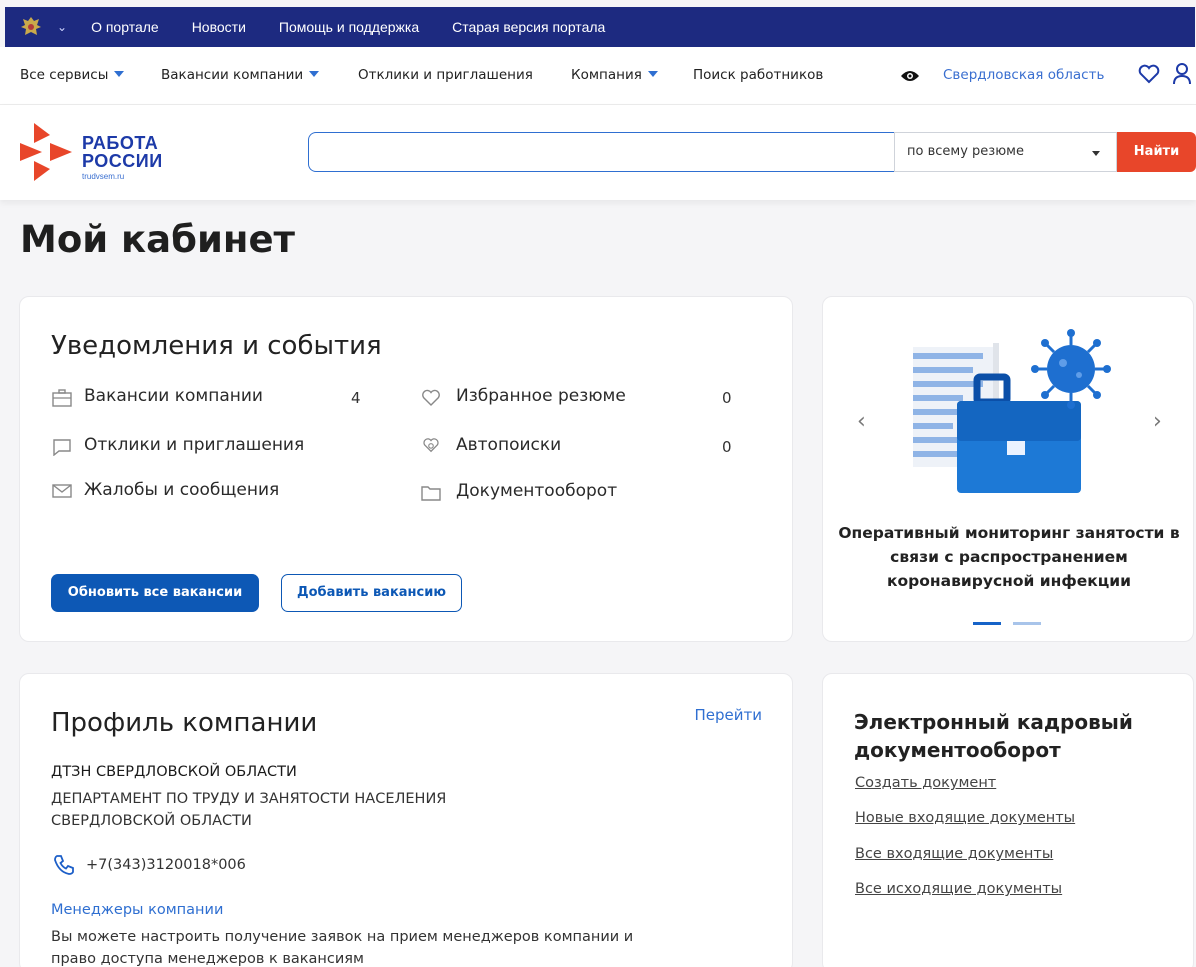 This screenshot has width=1196, height=967. I want to click on logo-line2: РОССИИ, so click(122, 161).